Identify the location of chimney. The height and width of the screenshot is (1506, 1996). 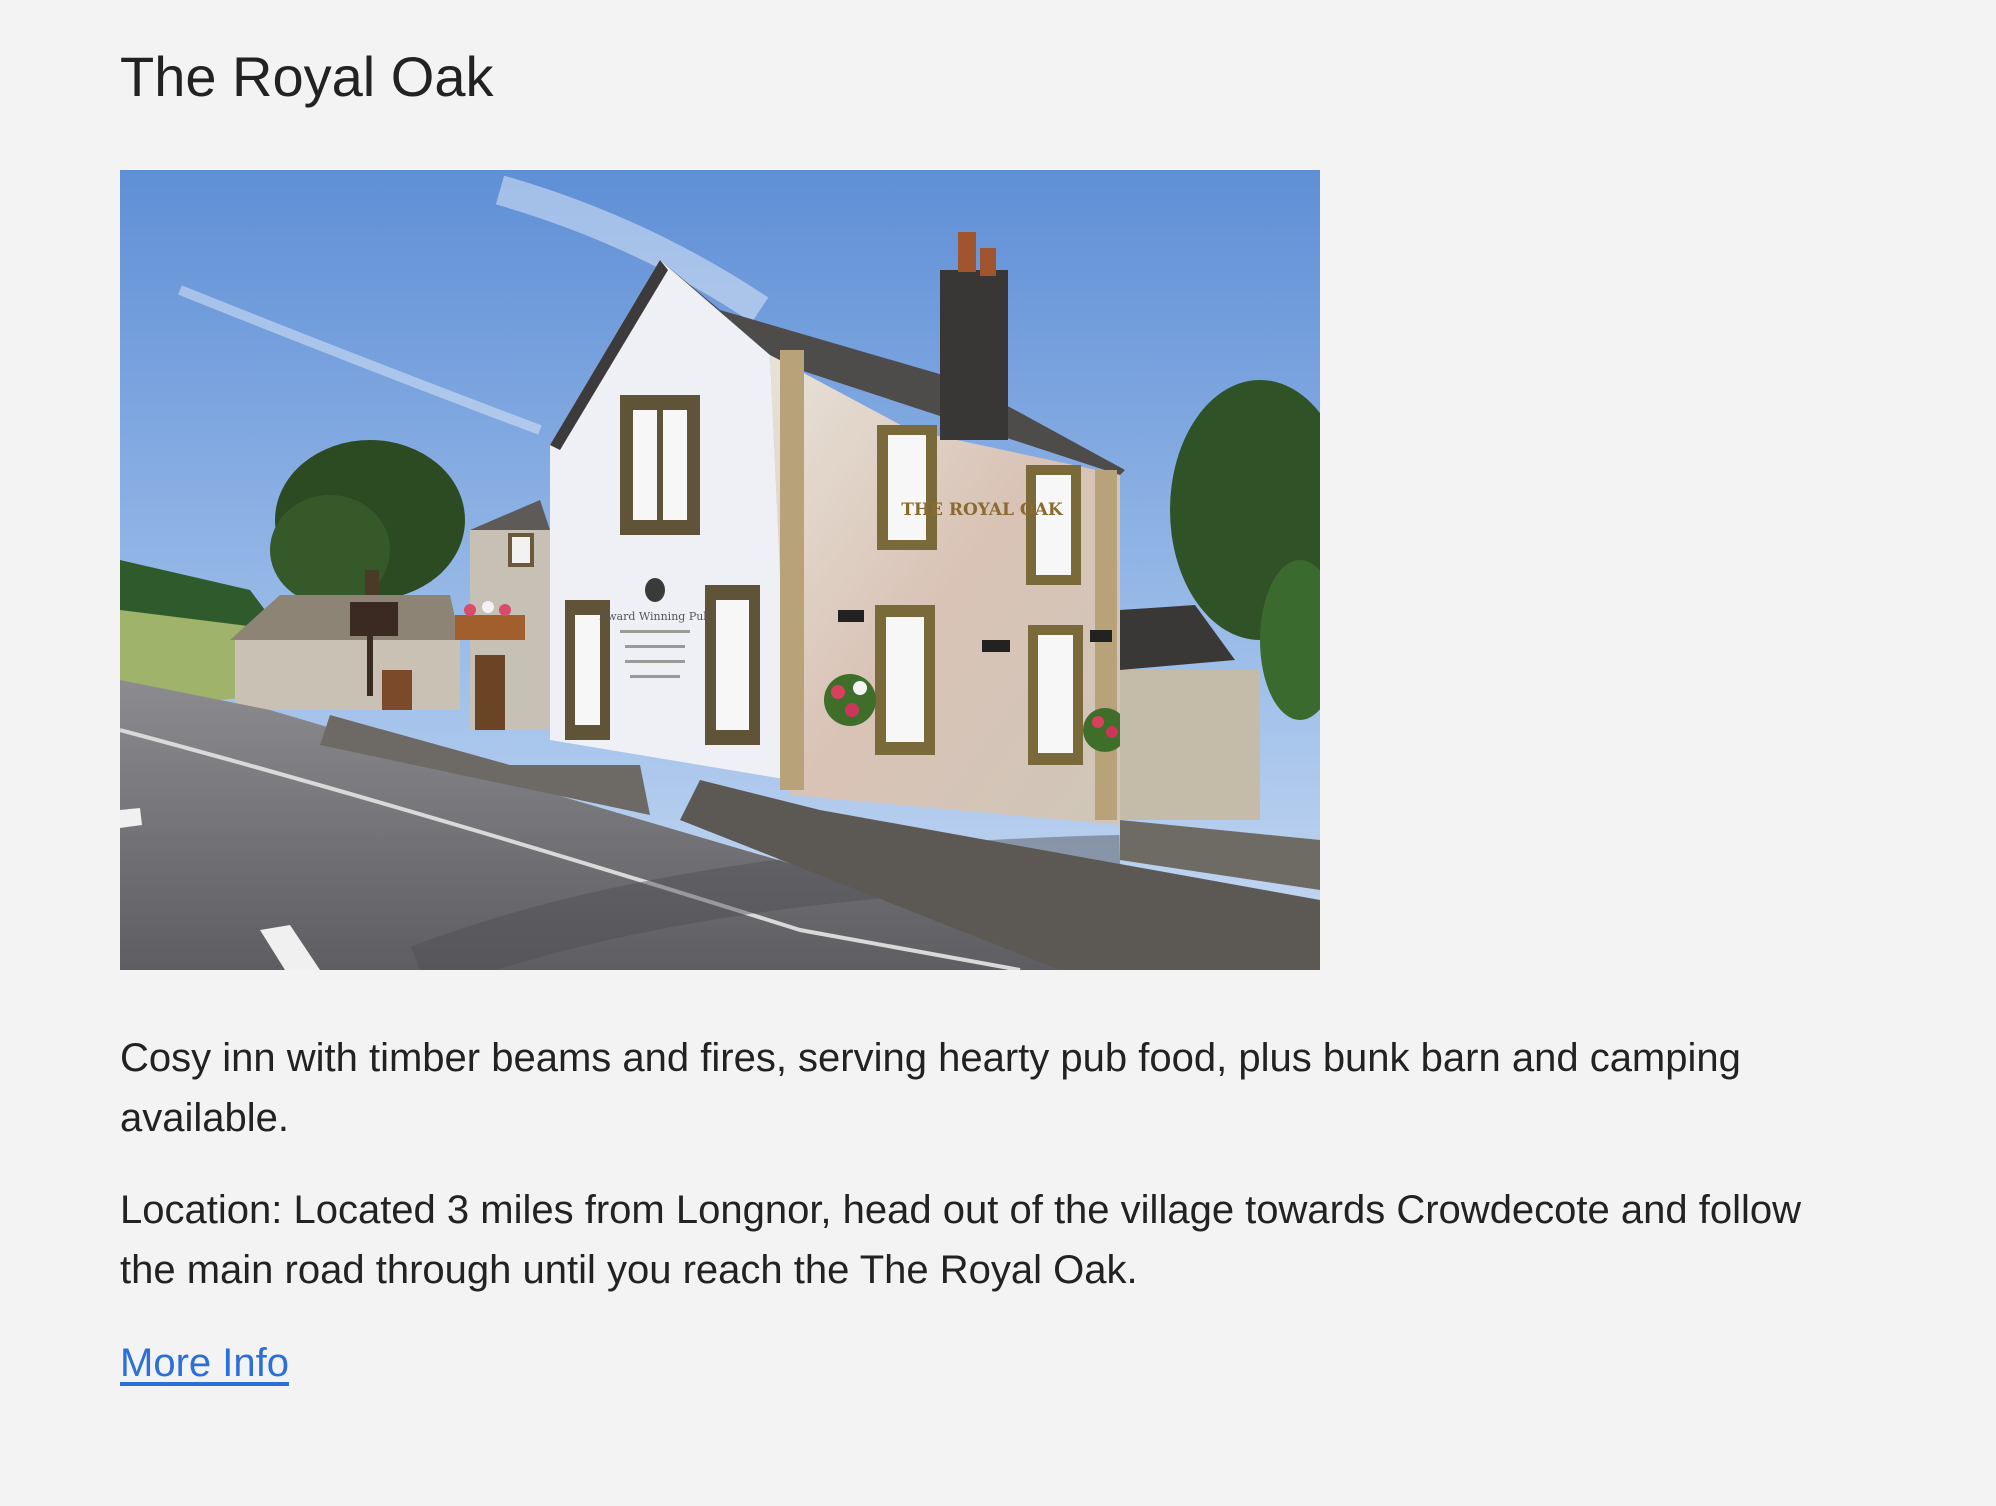
(974, 355).